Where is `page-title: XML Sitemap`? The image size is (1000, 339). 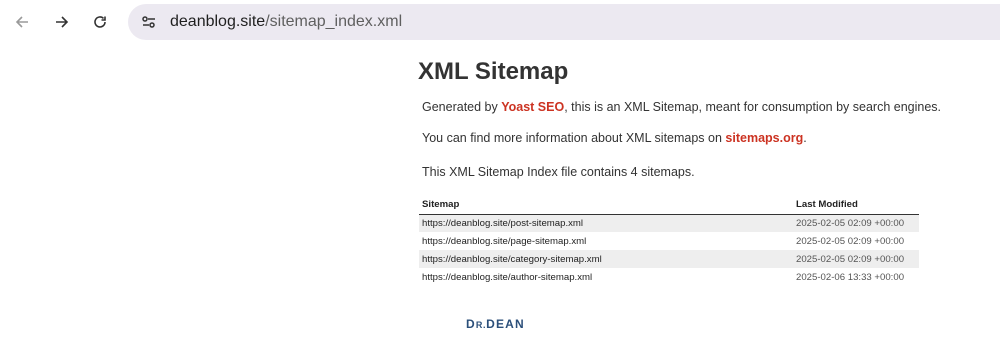 page-title: XML Sitemap is located at coordinates (493, 71).